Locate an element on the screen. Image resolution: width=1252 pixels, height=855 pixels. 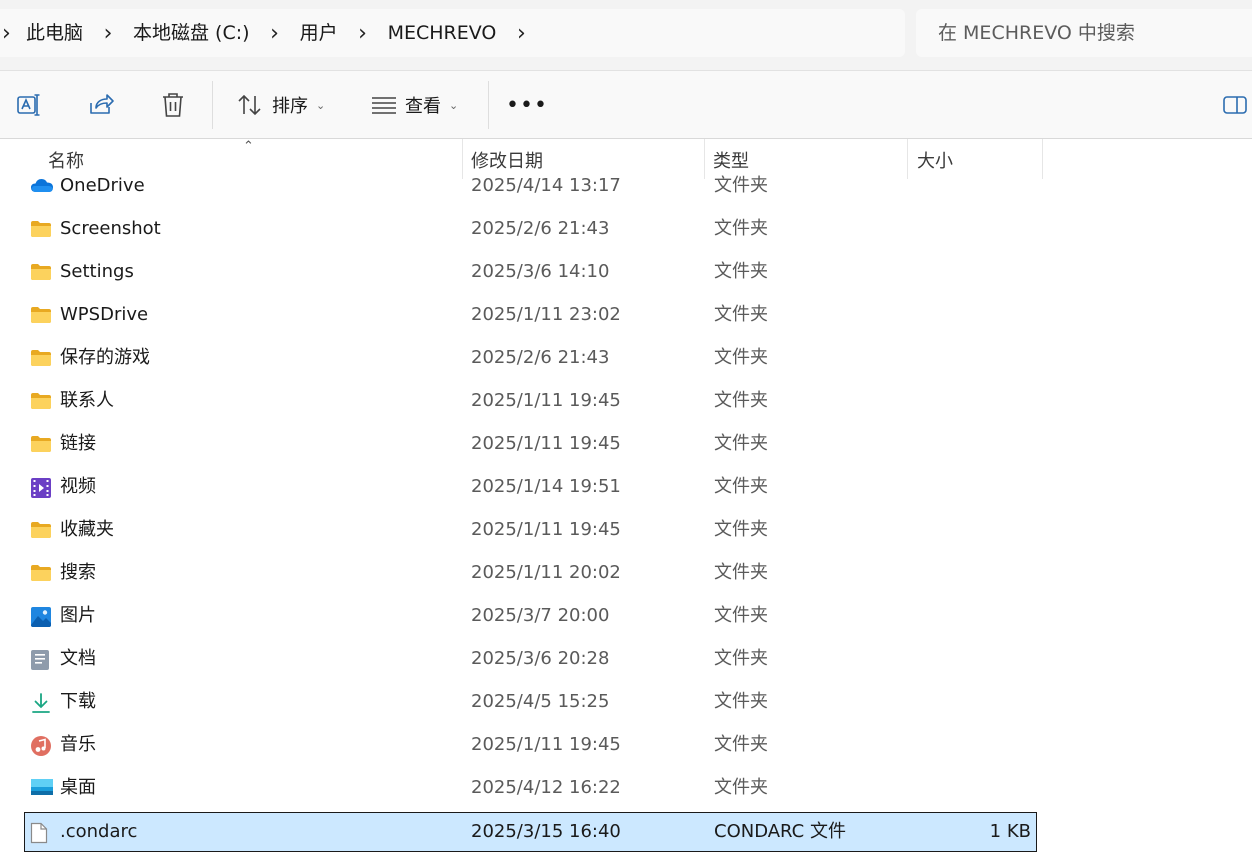
file-row: 链接 2025/1/11 19:45 文件夹 is located at coordinates (530, 444).